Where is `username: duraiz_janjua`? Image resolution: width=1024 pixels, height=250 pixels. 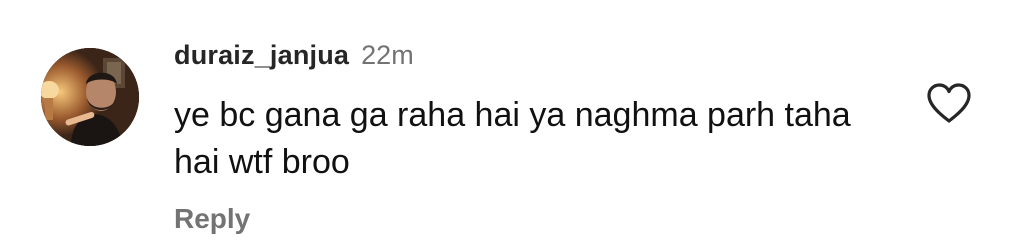
username: duraiz_janjua is located at coordinates (261, 55).